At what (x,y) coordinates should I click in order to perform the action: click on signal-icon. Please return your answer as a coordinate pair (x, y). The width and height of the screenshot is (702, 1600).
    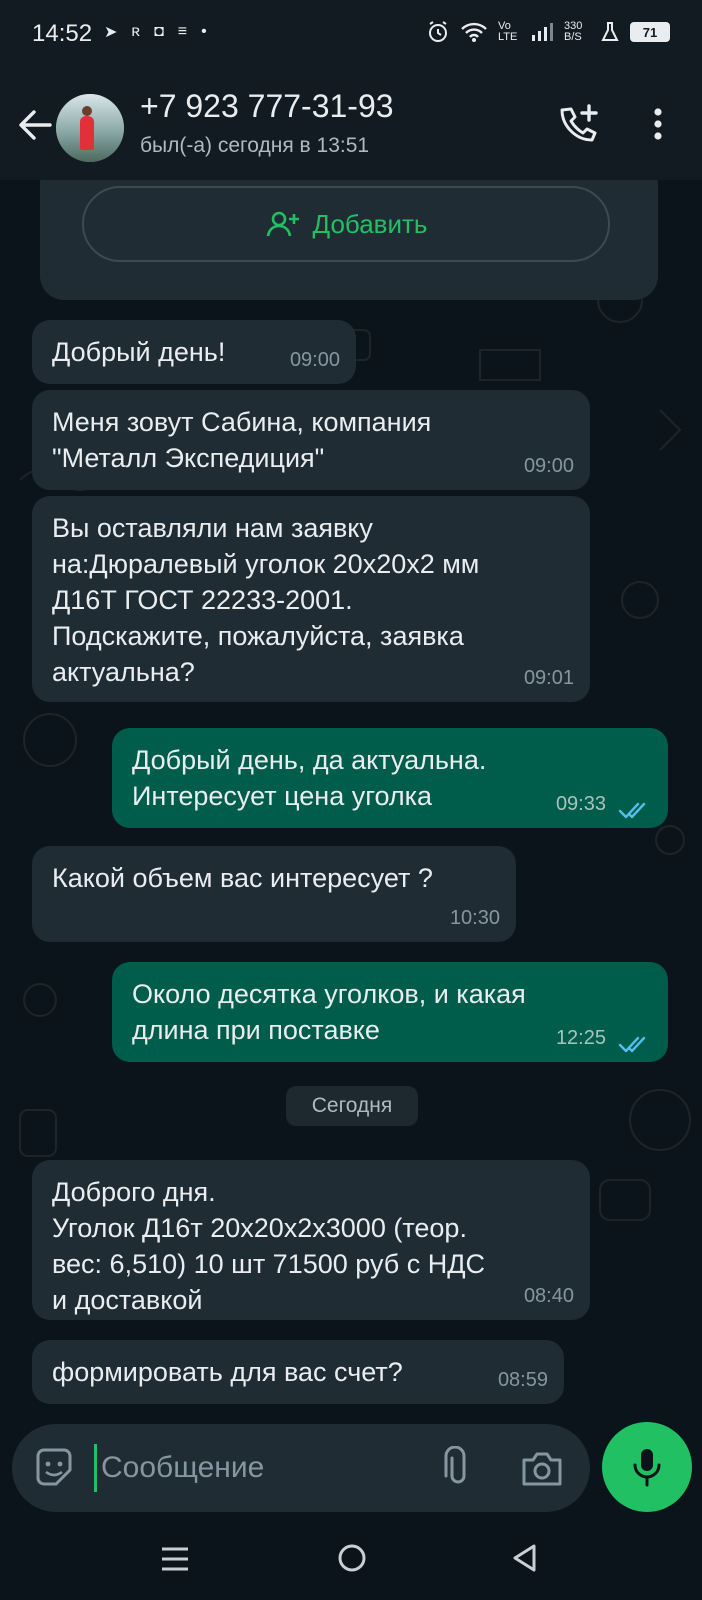
    Looking at the image, I should click on (542, 32).